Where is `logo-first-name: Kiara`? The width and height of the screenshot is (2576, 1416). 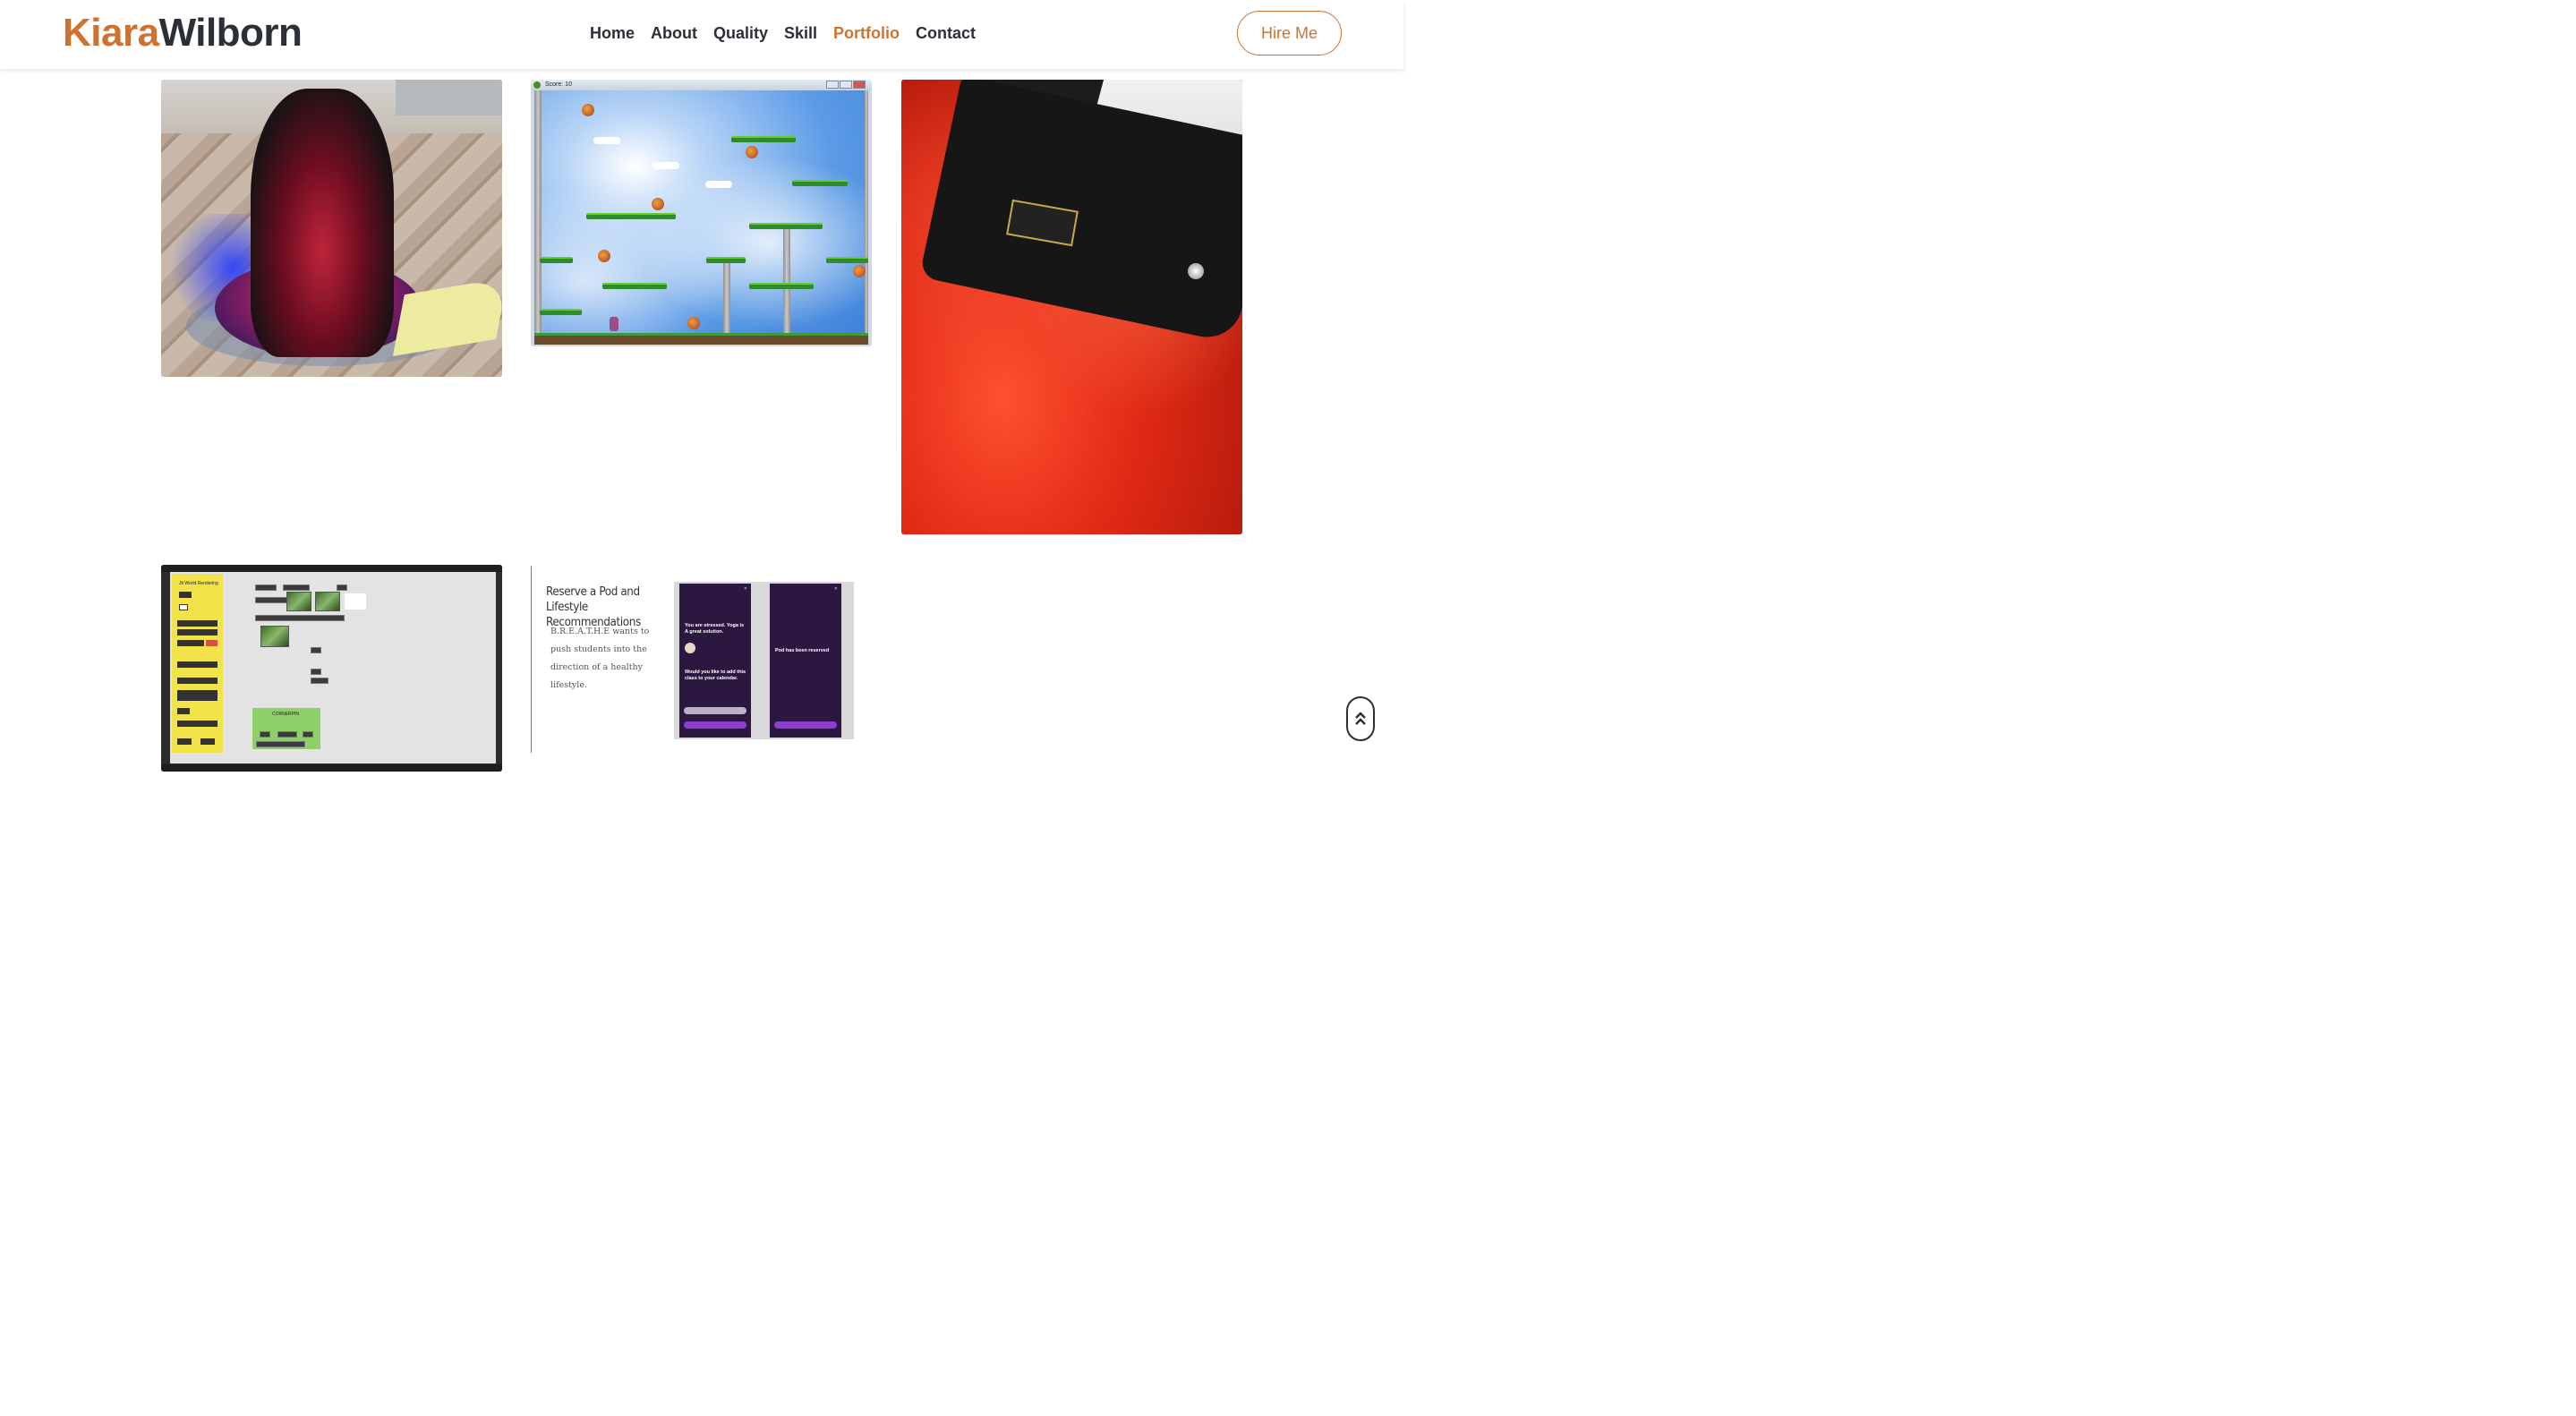
logo-first-name: Kiara is located at coordinates (111, 33).